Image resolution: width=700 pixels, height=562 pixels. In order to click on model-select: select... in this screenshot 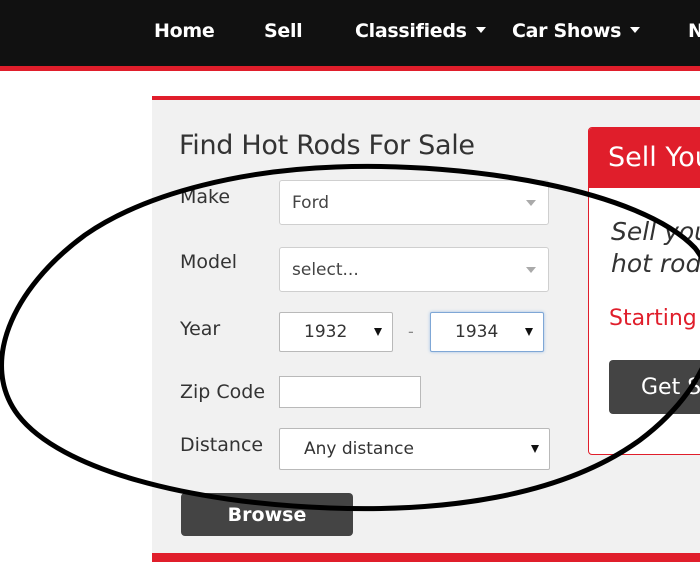, I will do `click(414, 269)`.